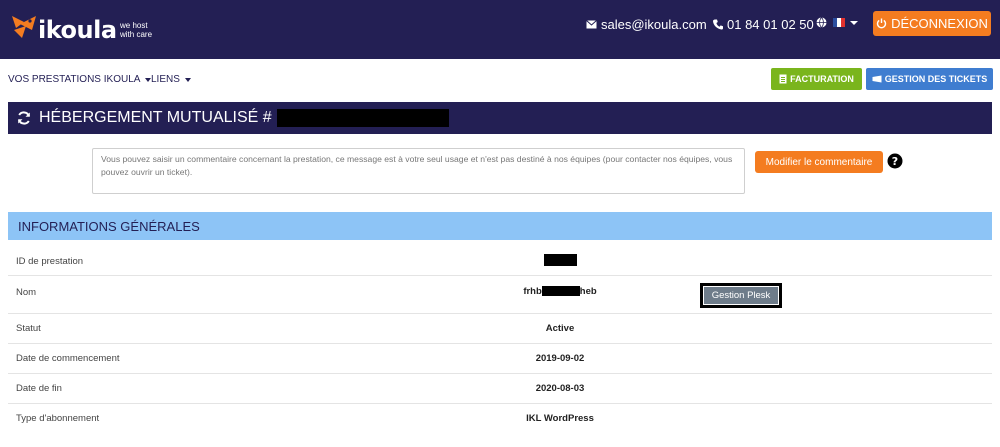 The image size is (1000, 447). What do you see at coordinates (881, 23) in the screenshot?
I see `power-icon` at bounding box center [881, 23].